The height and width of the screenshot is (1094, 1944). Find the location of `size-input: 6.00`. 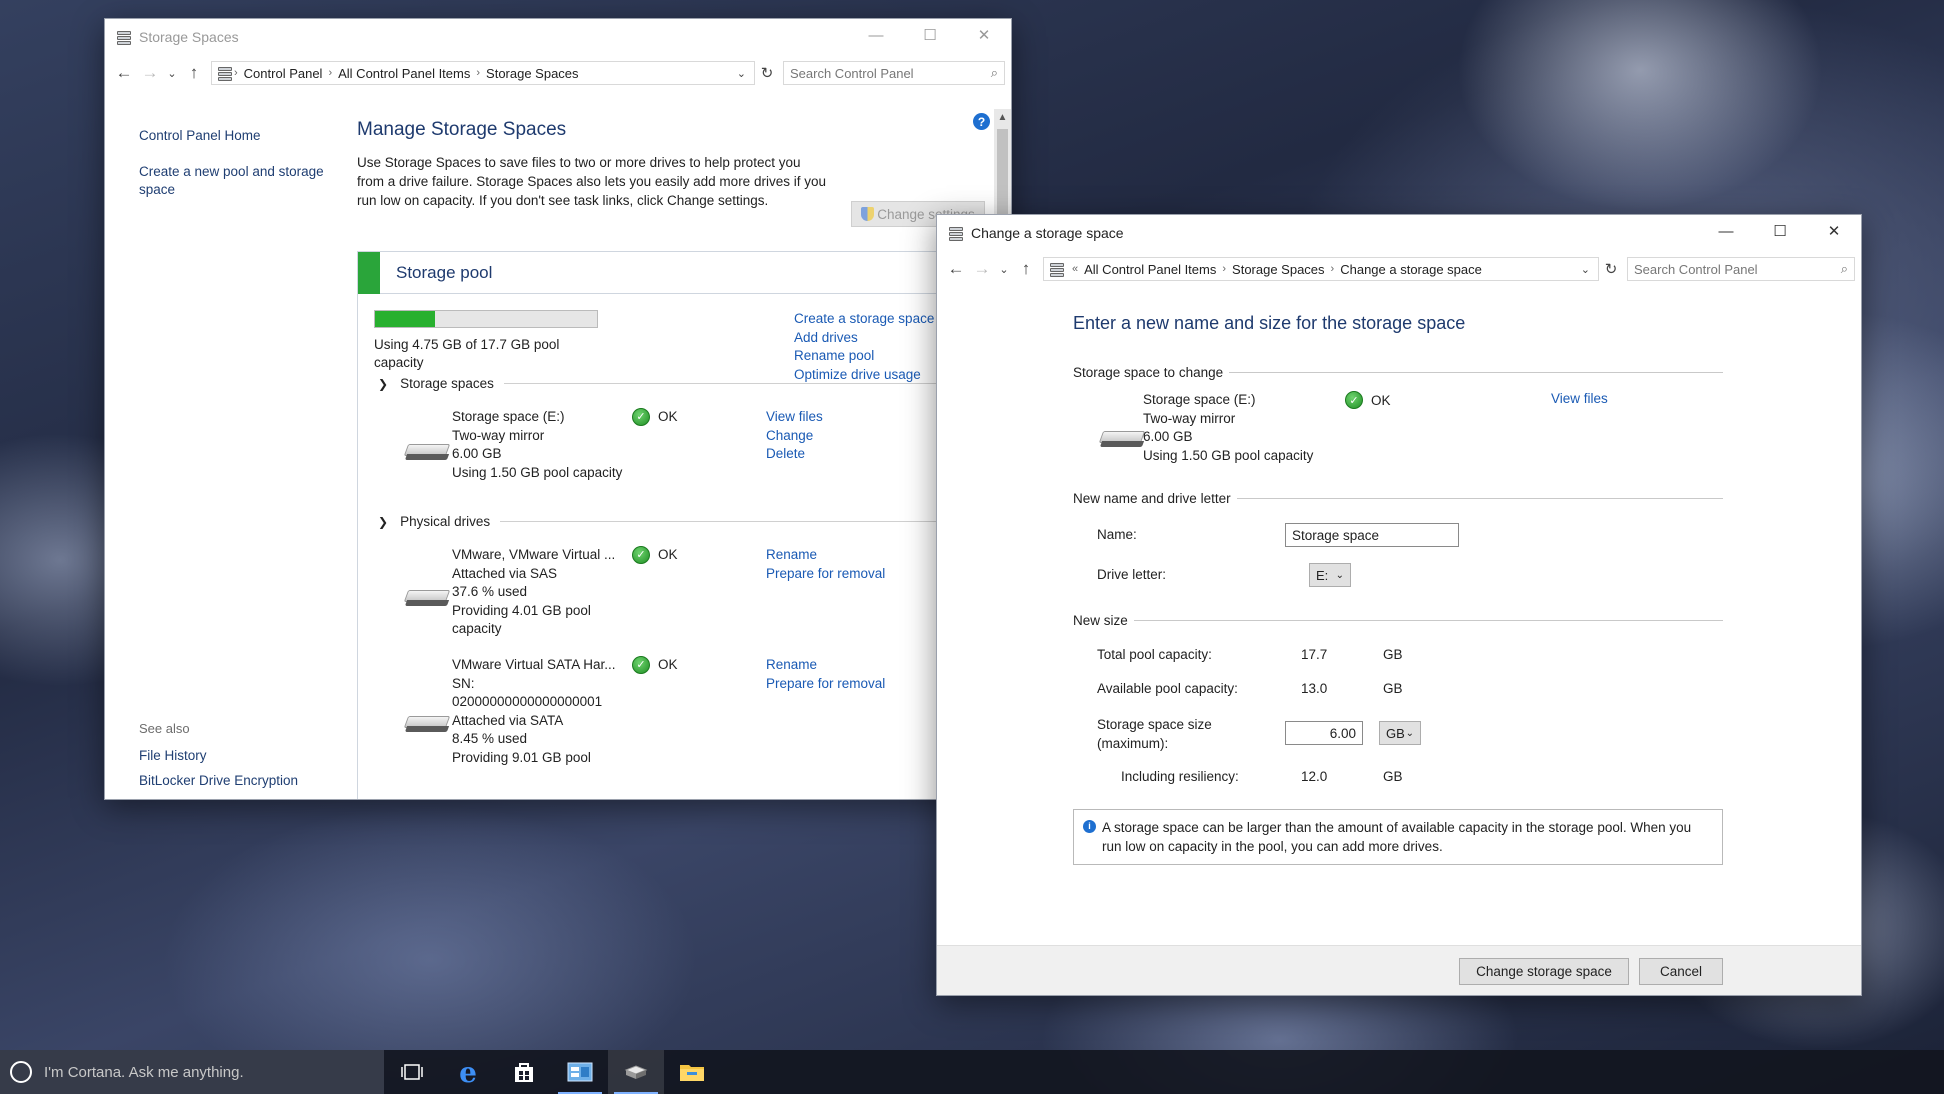

size-input: 6.00 is located at coordinates (1324, 733).